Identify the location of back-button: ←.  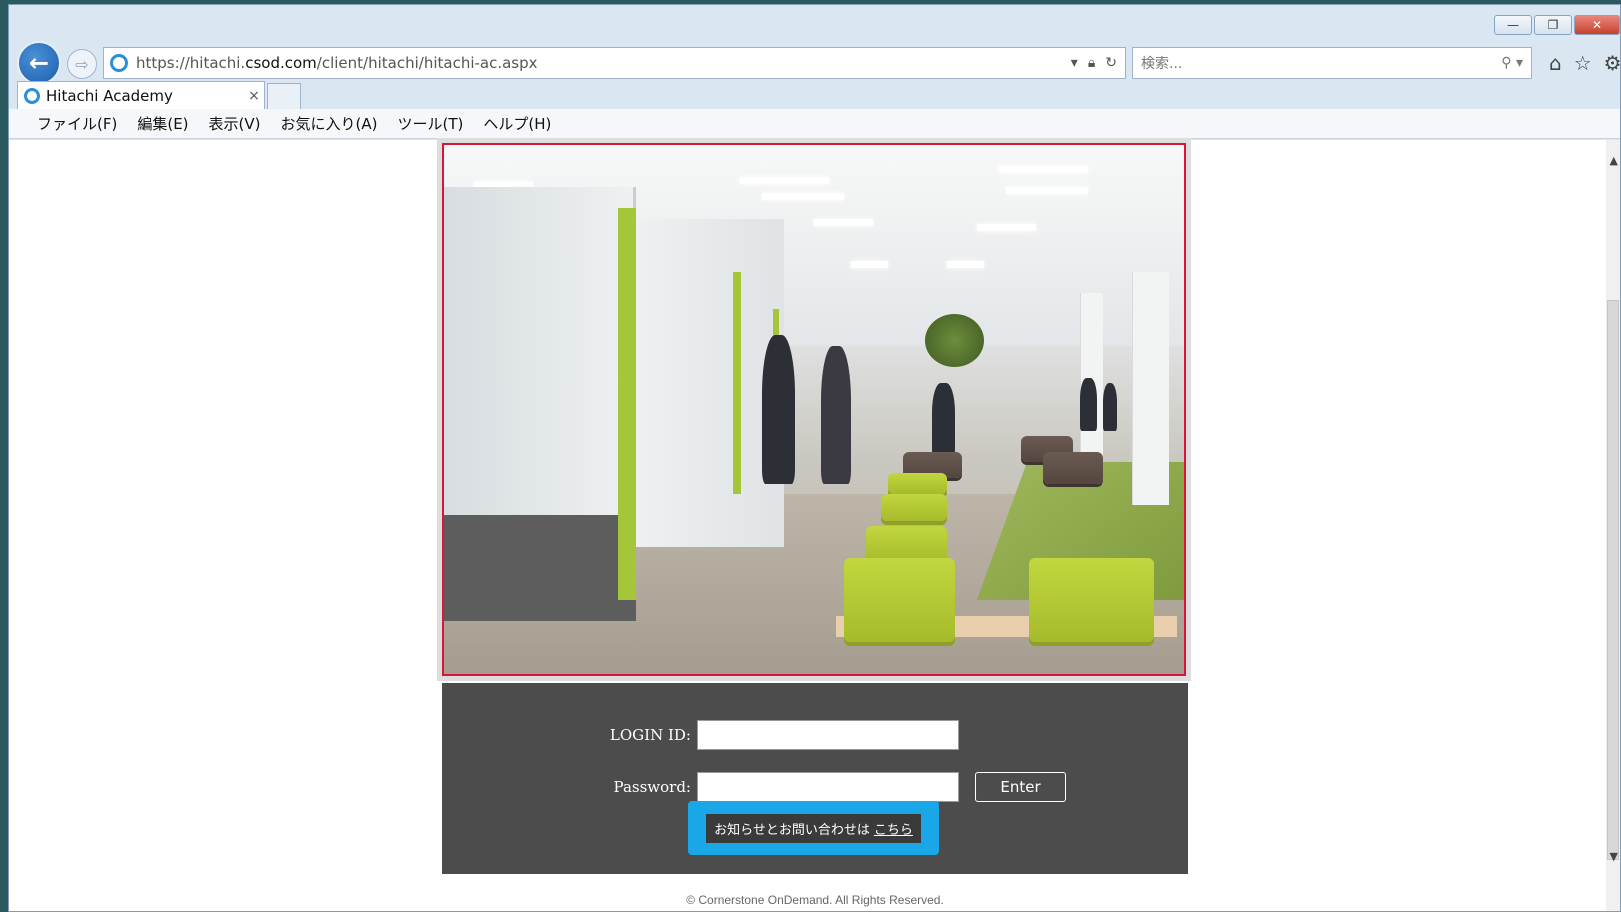
(39, 63).